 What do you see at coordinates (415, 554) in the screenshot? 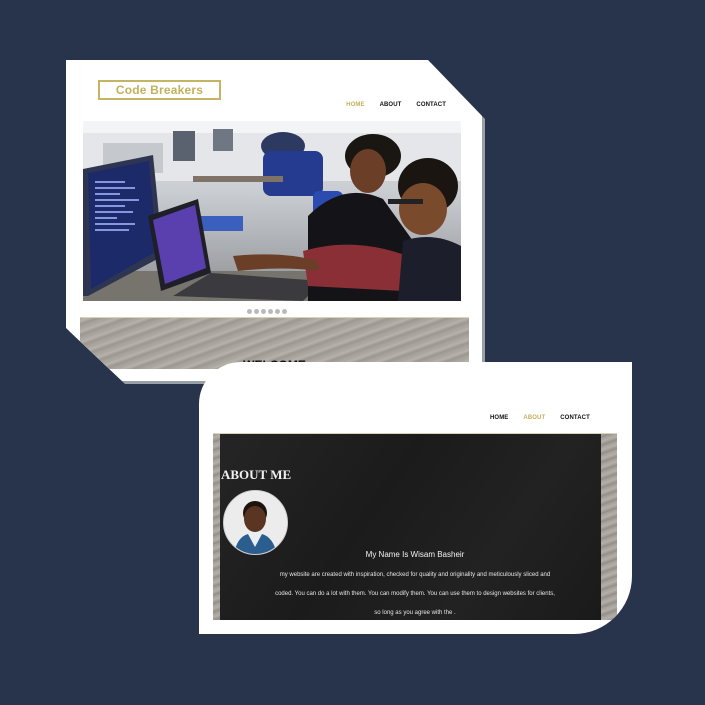
I see `about-name: My Name Is Wisam Basheir` at bounding box center [415, 554].